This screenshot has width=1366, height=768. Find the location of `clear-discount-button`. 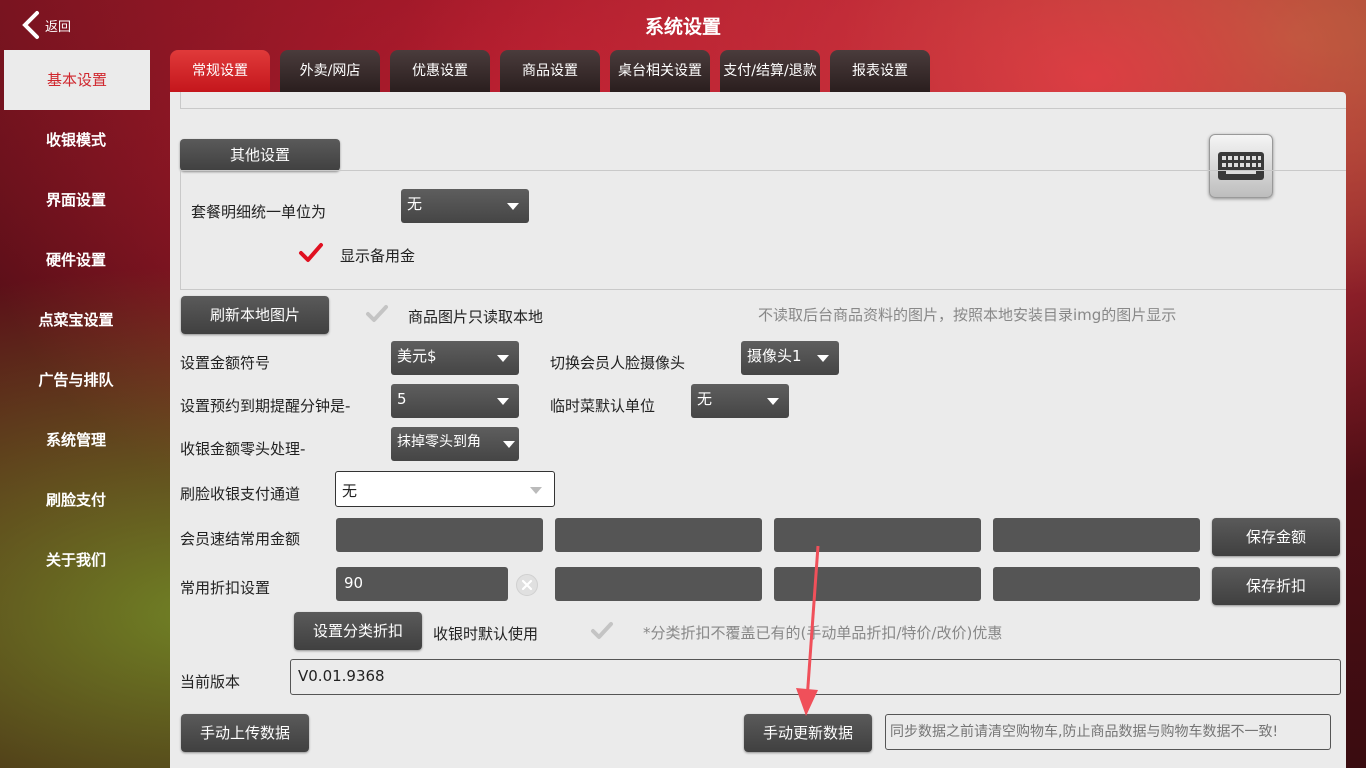

clear-discount-button is located at coordinates (527, 585).